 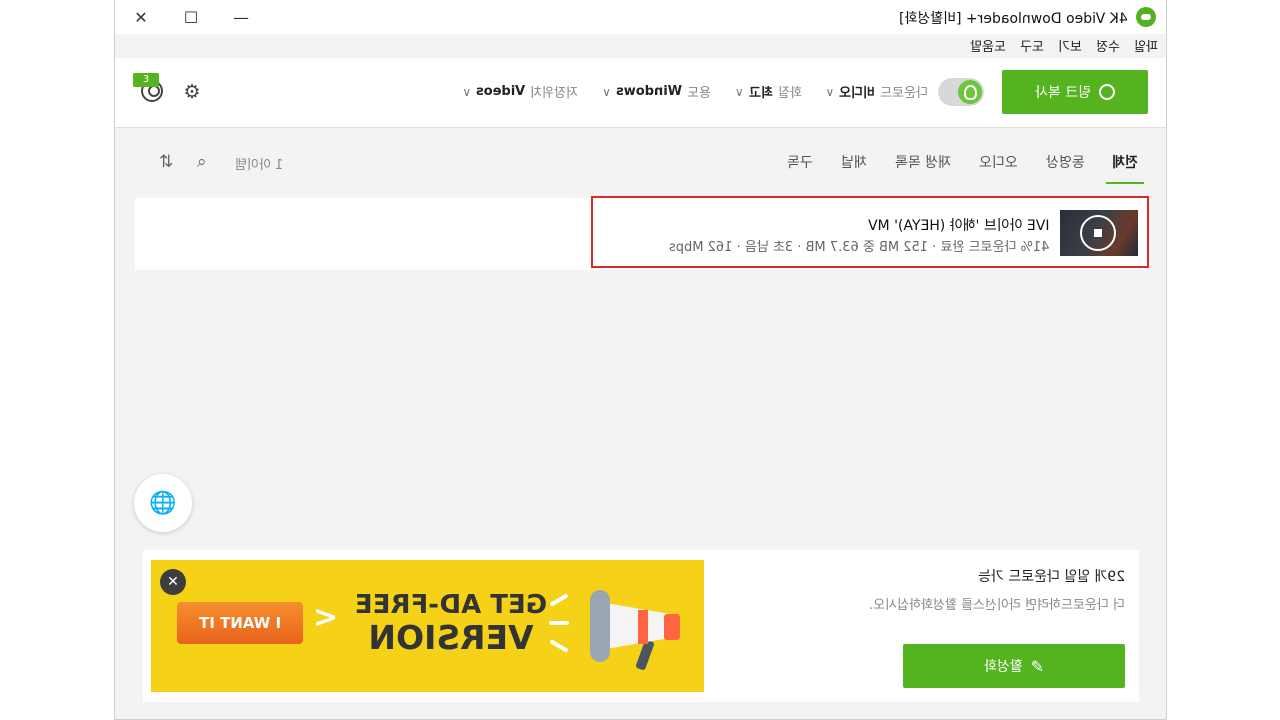 What do you see at coordinates (191, 17) in the screenshot?
I see `maximize-window-button: ☐` at bounding box center [191, 17].